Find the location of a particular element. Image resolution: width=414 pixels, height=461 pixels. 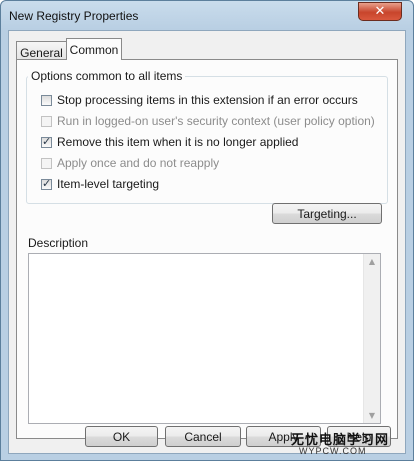

close-icon: ✕ is located at coordinates (380, 11).